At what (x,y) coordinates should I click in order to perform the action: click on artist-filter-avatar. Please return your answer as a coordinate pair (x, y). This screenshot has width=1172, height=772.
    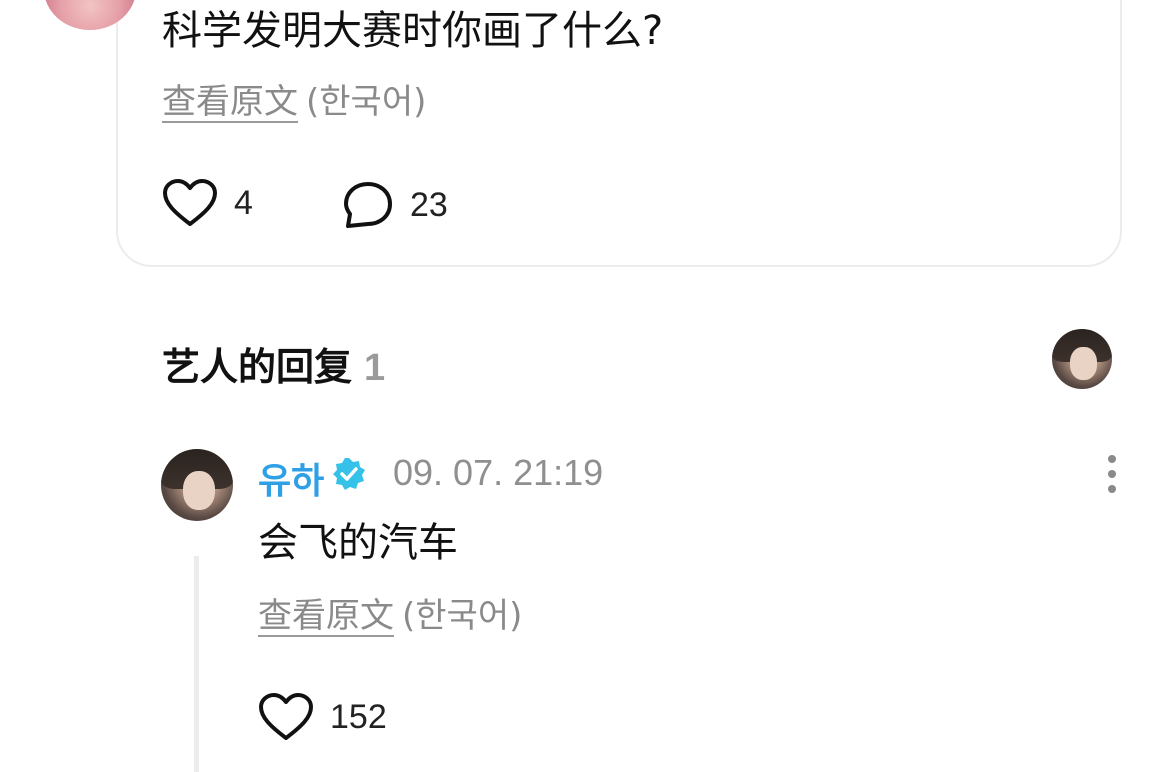
    Looking at the image, I should click on (1082, 359).